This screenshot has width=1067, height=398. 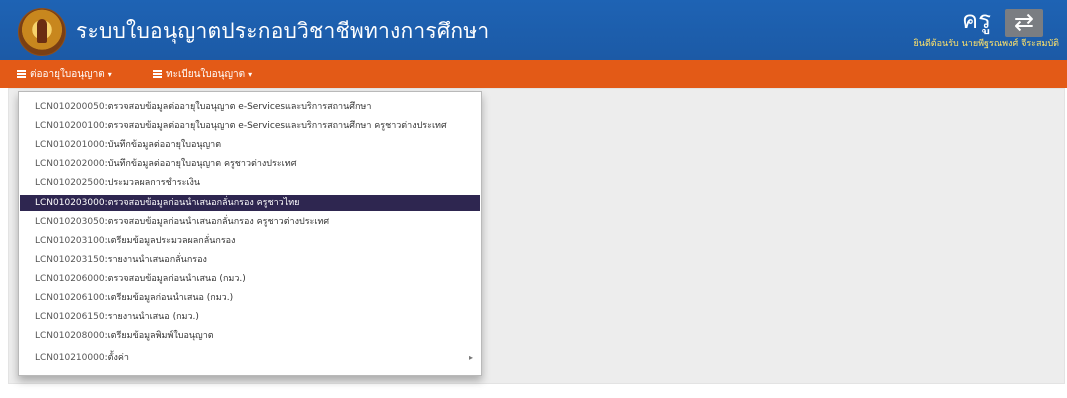 What do you see at coordinates (159, 336) in the screenshot?
I see `menu-item-label: :เตรียมข้อมูลพิมพ์ใบอนุญาต` at bounding box center [159, 336].